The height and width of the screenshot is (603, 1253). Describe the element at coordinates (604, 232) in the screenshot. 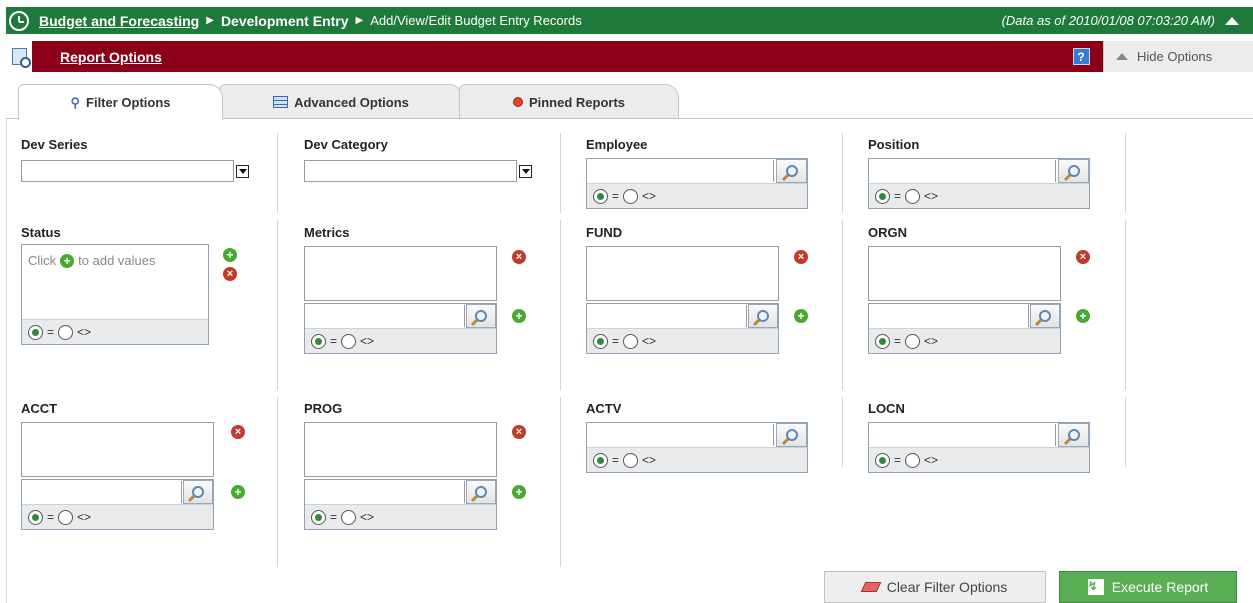

I see `fund-label: FUND` at that location.